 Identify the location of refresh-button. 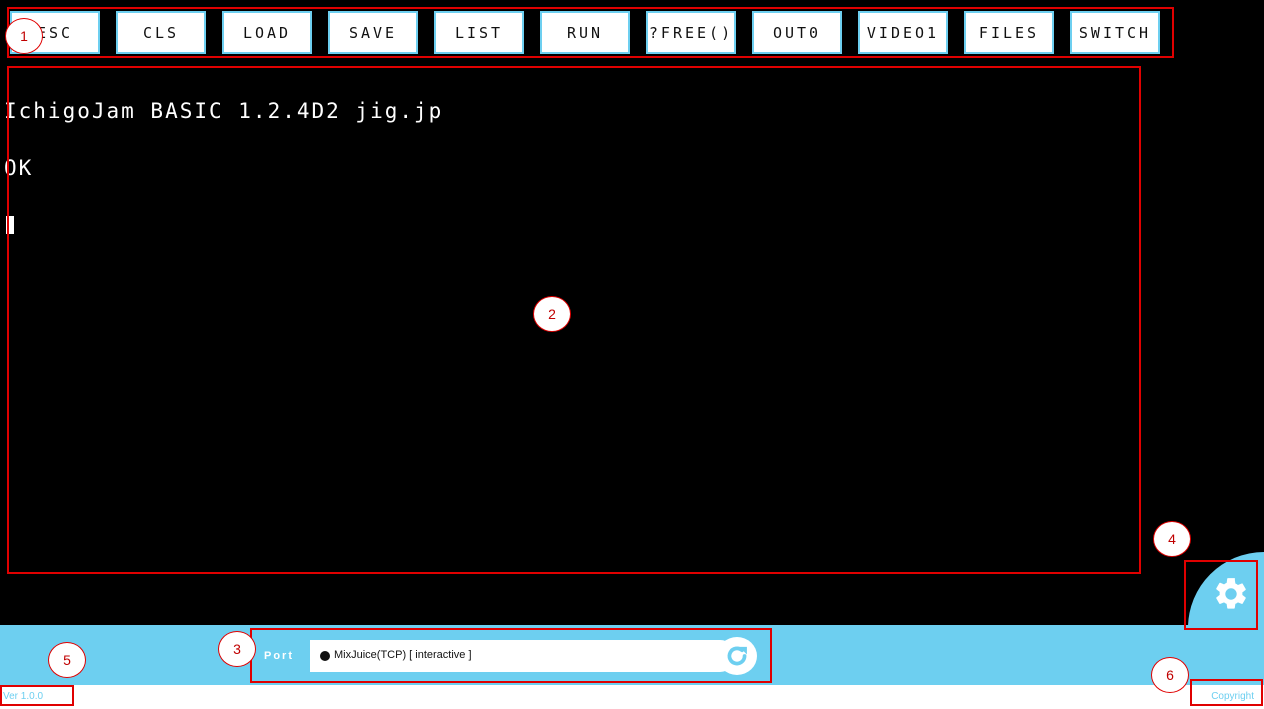
(737, 656).